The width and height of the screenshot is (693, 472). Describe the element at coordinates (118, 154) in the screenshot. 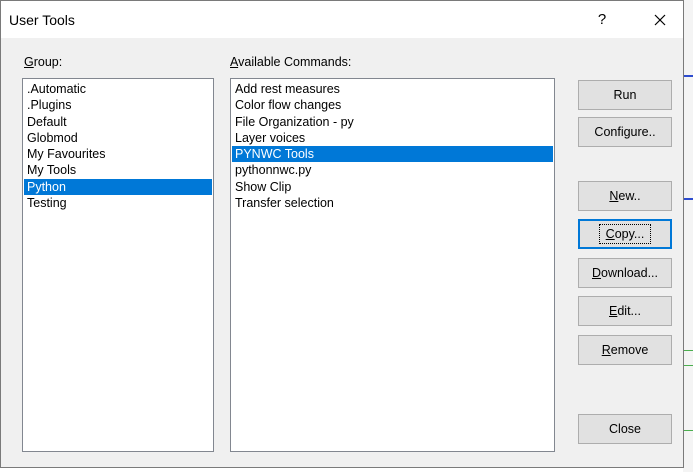

I see `group-list-item: My Favourites` at that location.